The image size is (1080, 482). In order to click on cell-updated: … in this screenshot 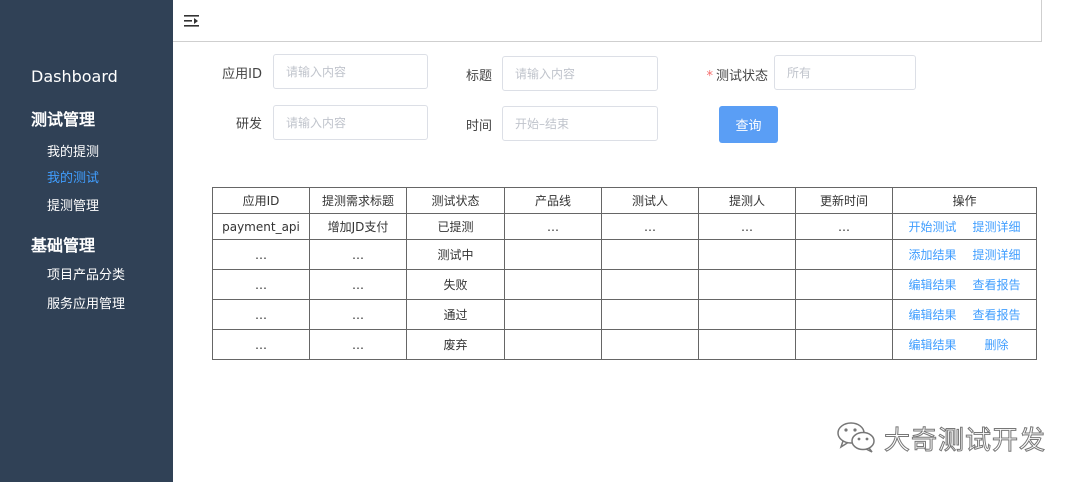, I will do `click(844, 226)`.